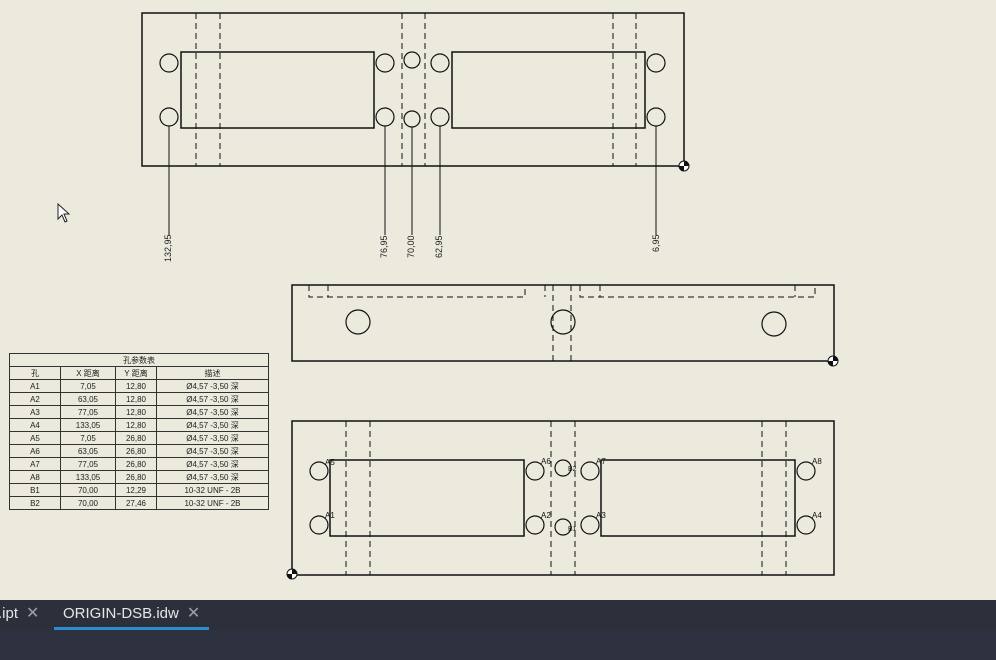  What do you see at coordinates (212, 373) in the screenshot?
I see `table-header: 描述` at bounding box center [212, 373].